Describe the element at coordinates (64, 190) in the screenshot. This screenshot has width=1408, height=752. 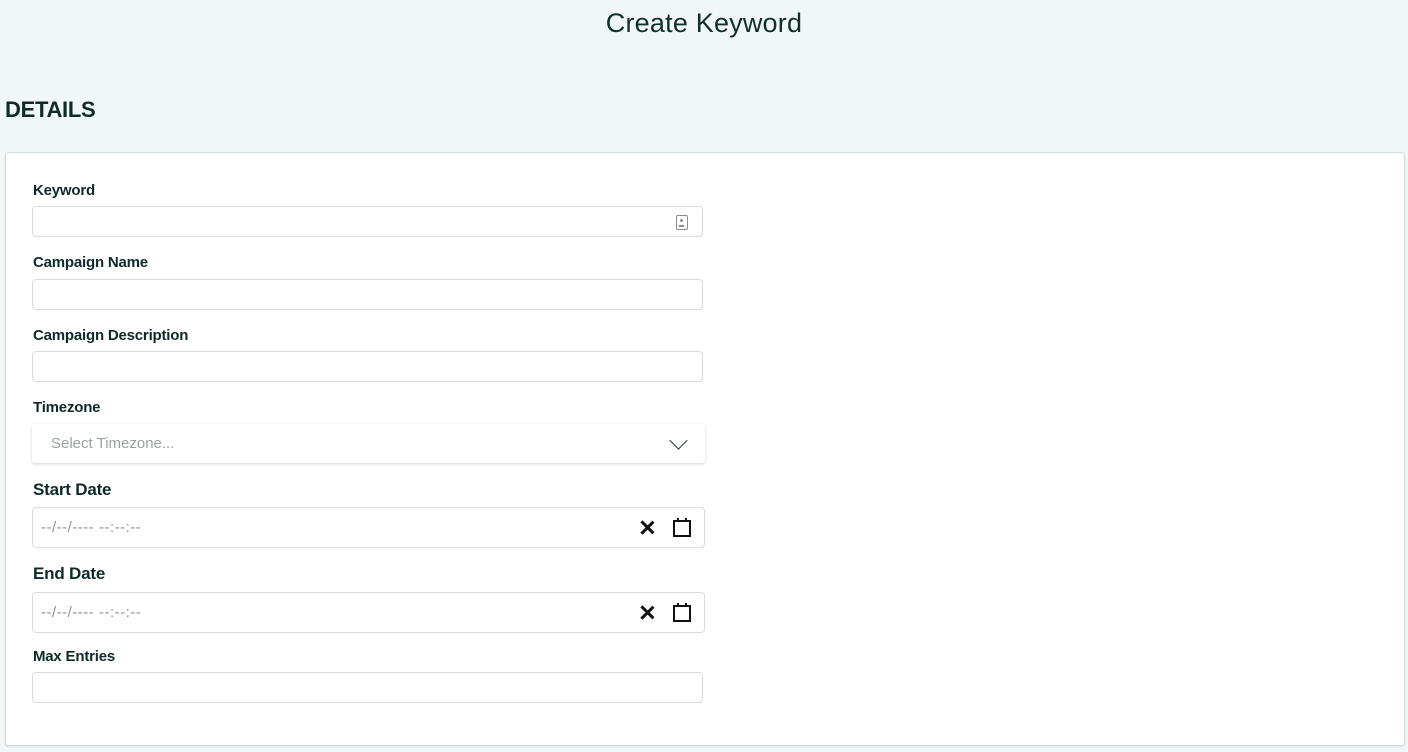
I see `keyword-label: Keyword` at that location.